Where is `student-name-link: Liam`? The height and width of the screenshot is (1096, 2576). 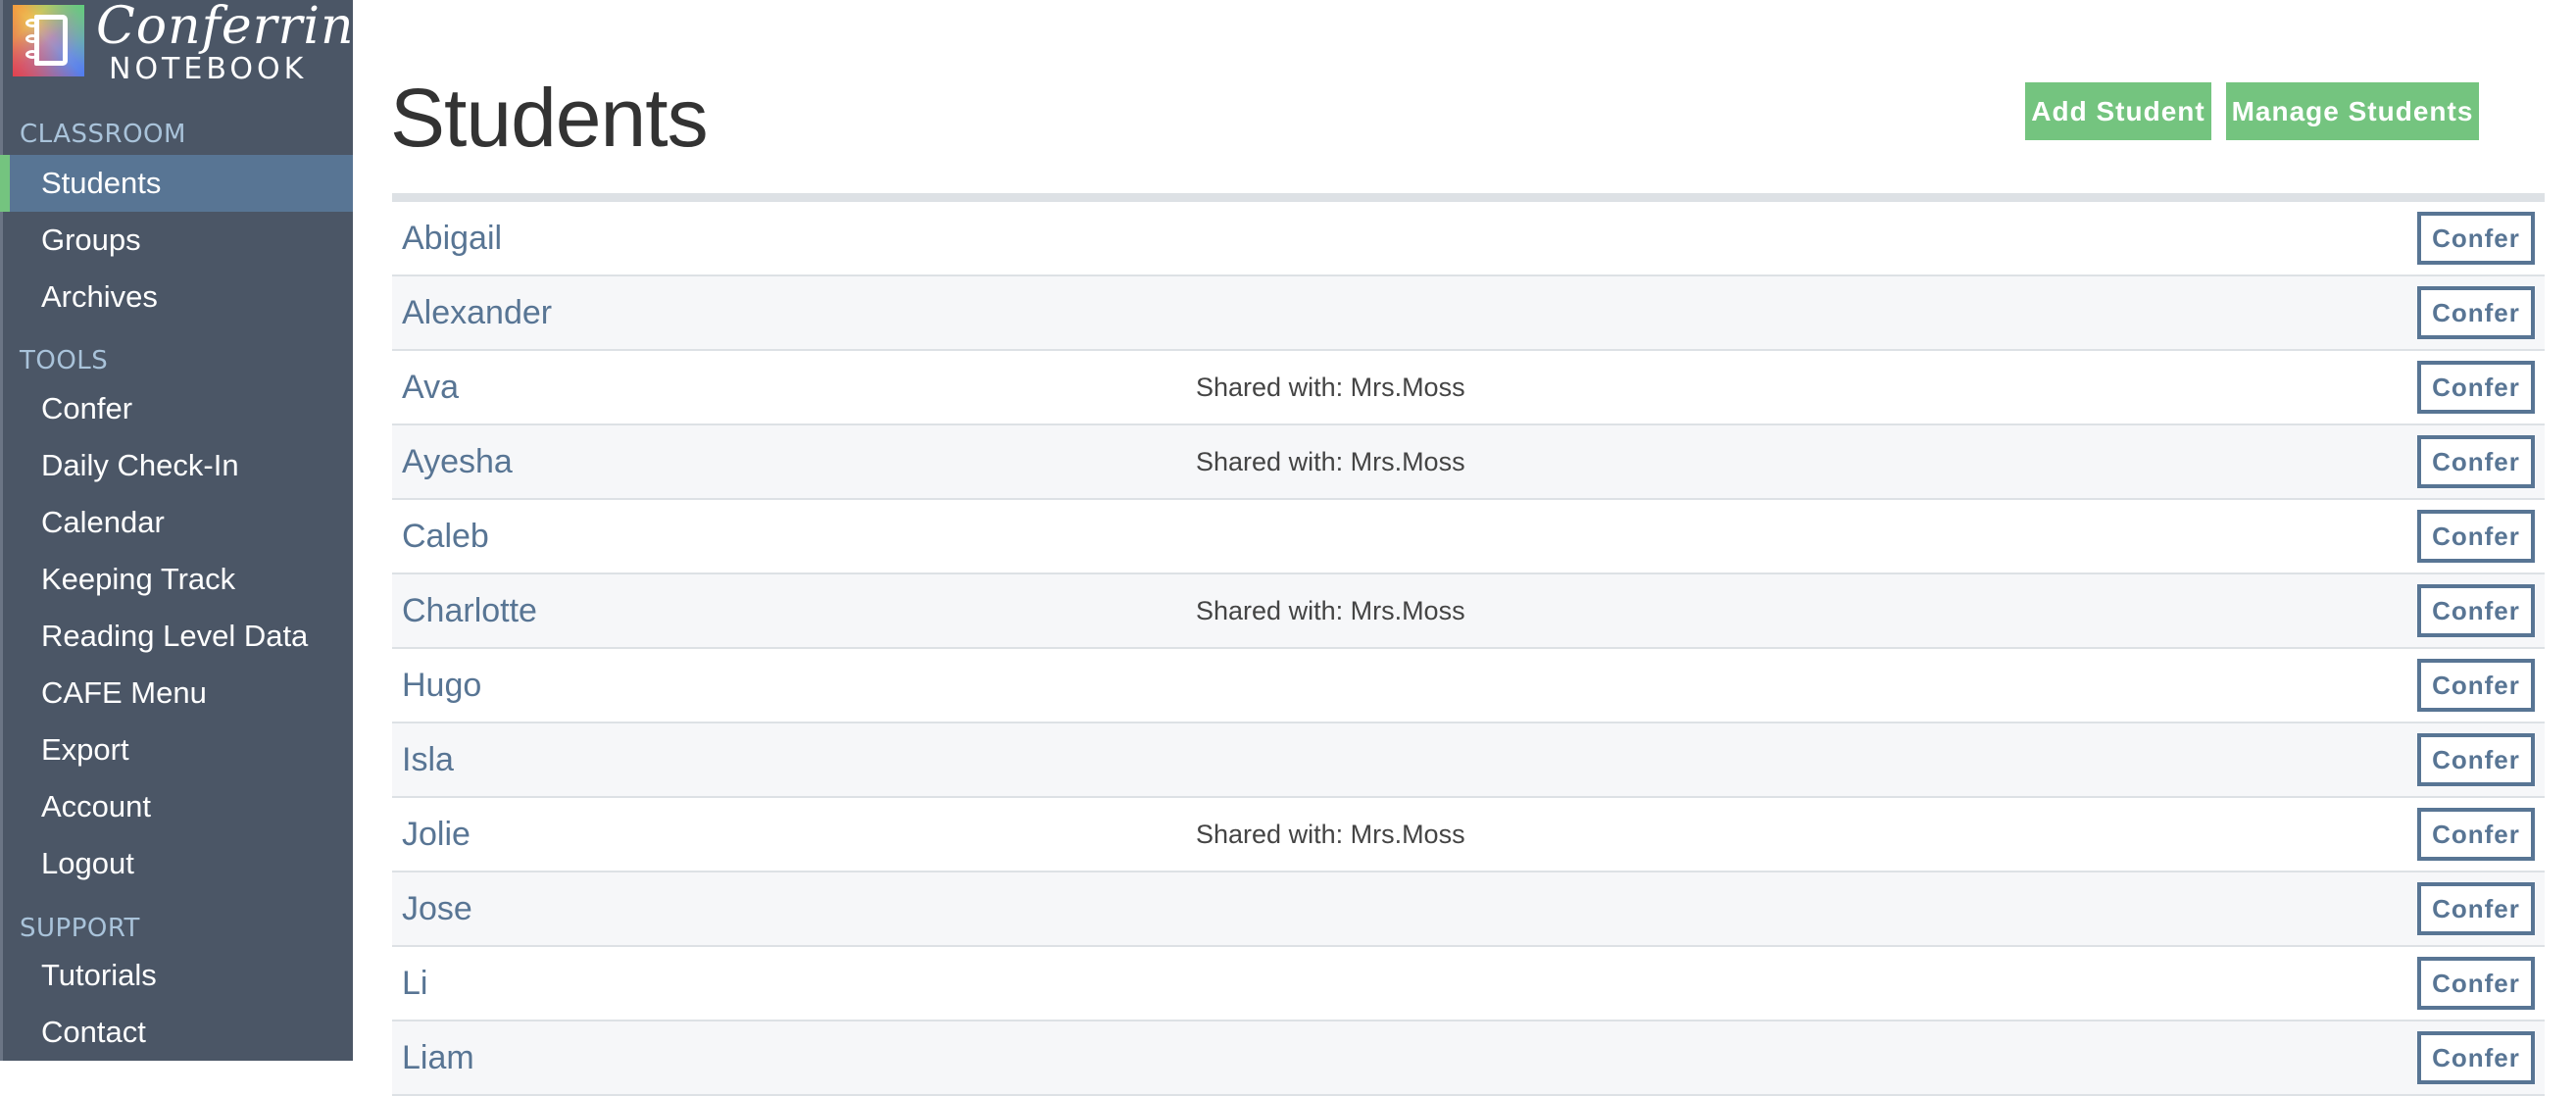
student-name-link: Liam is located at coordinates (438, 1057).